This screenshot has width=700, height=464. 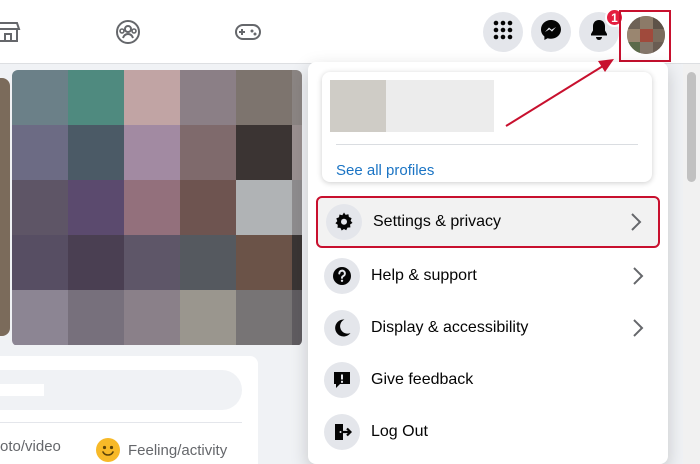 I want to click on menu-item-label: Give feedback, so click(x=422, y=379).